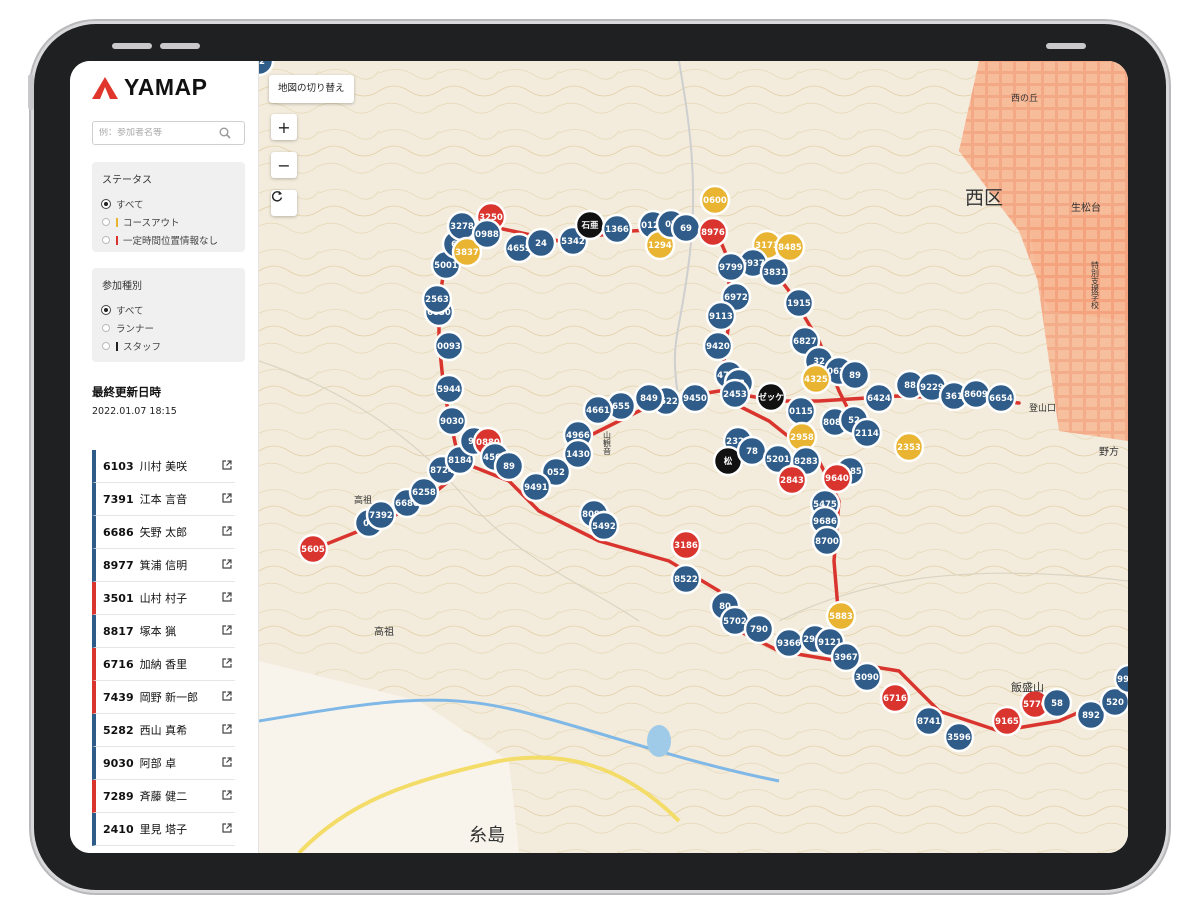 The width and height of the screenshot is (1200, 914). Describe the element at coordinates (163, 730) in the screenshot. I see `participant-row: 5282 西山 真希` at that location.